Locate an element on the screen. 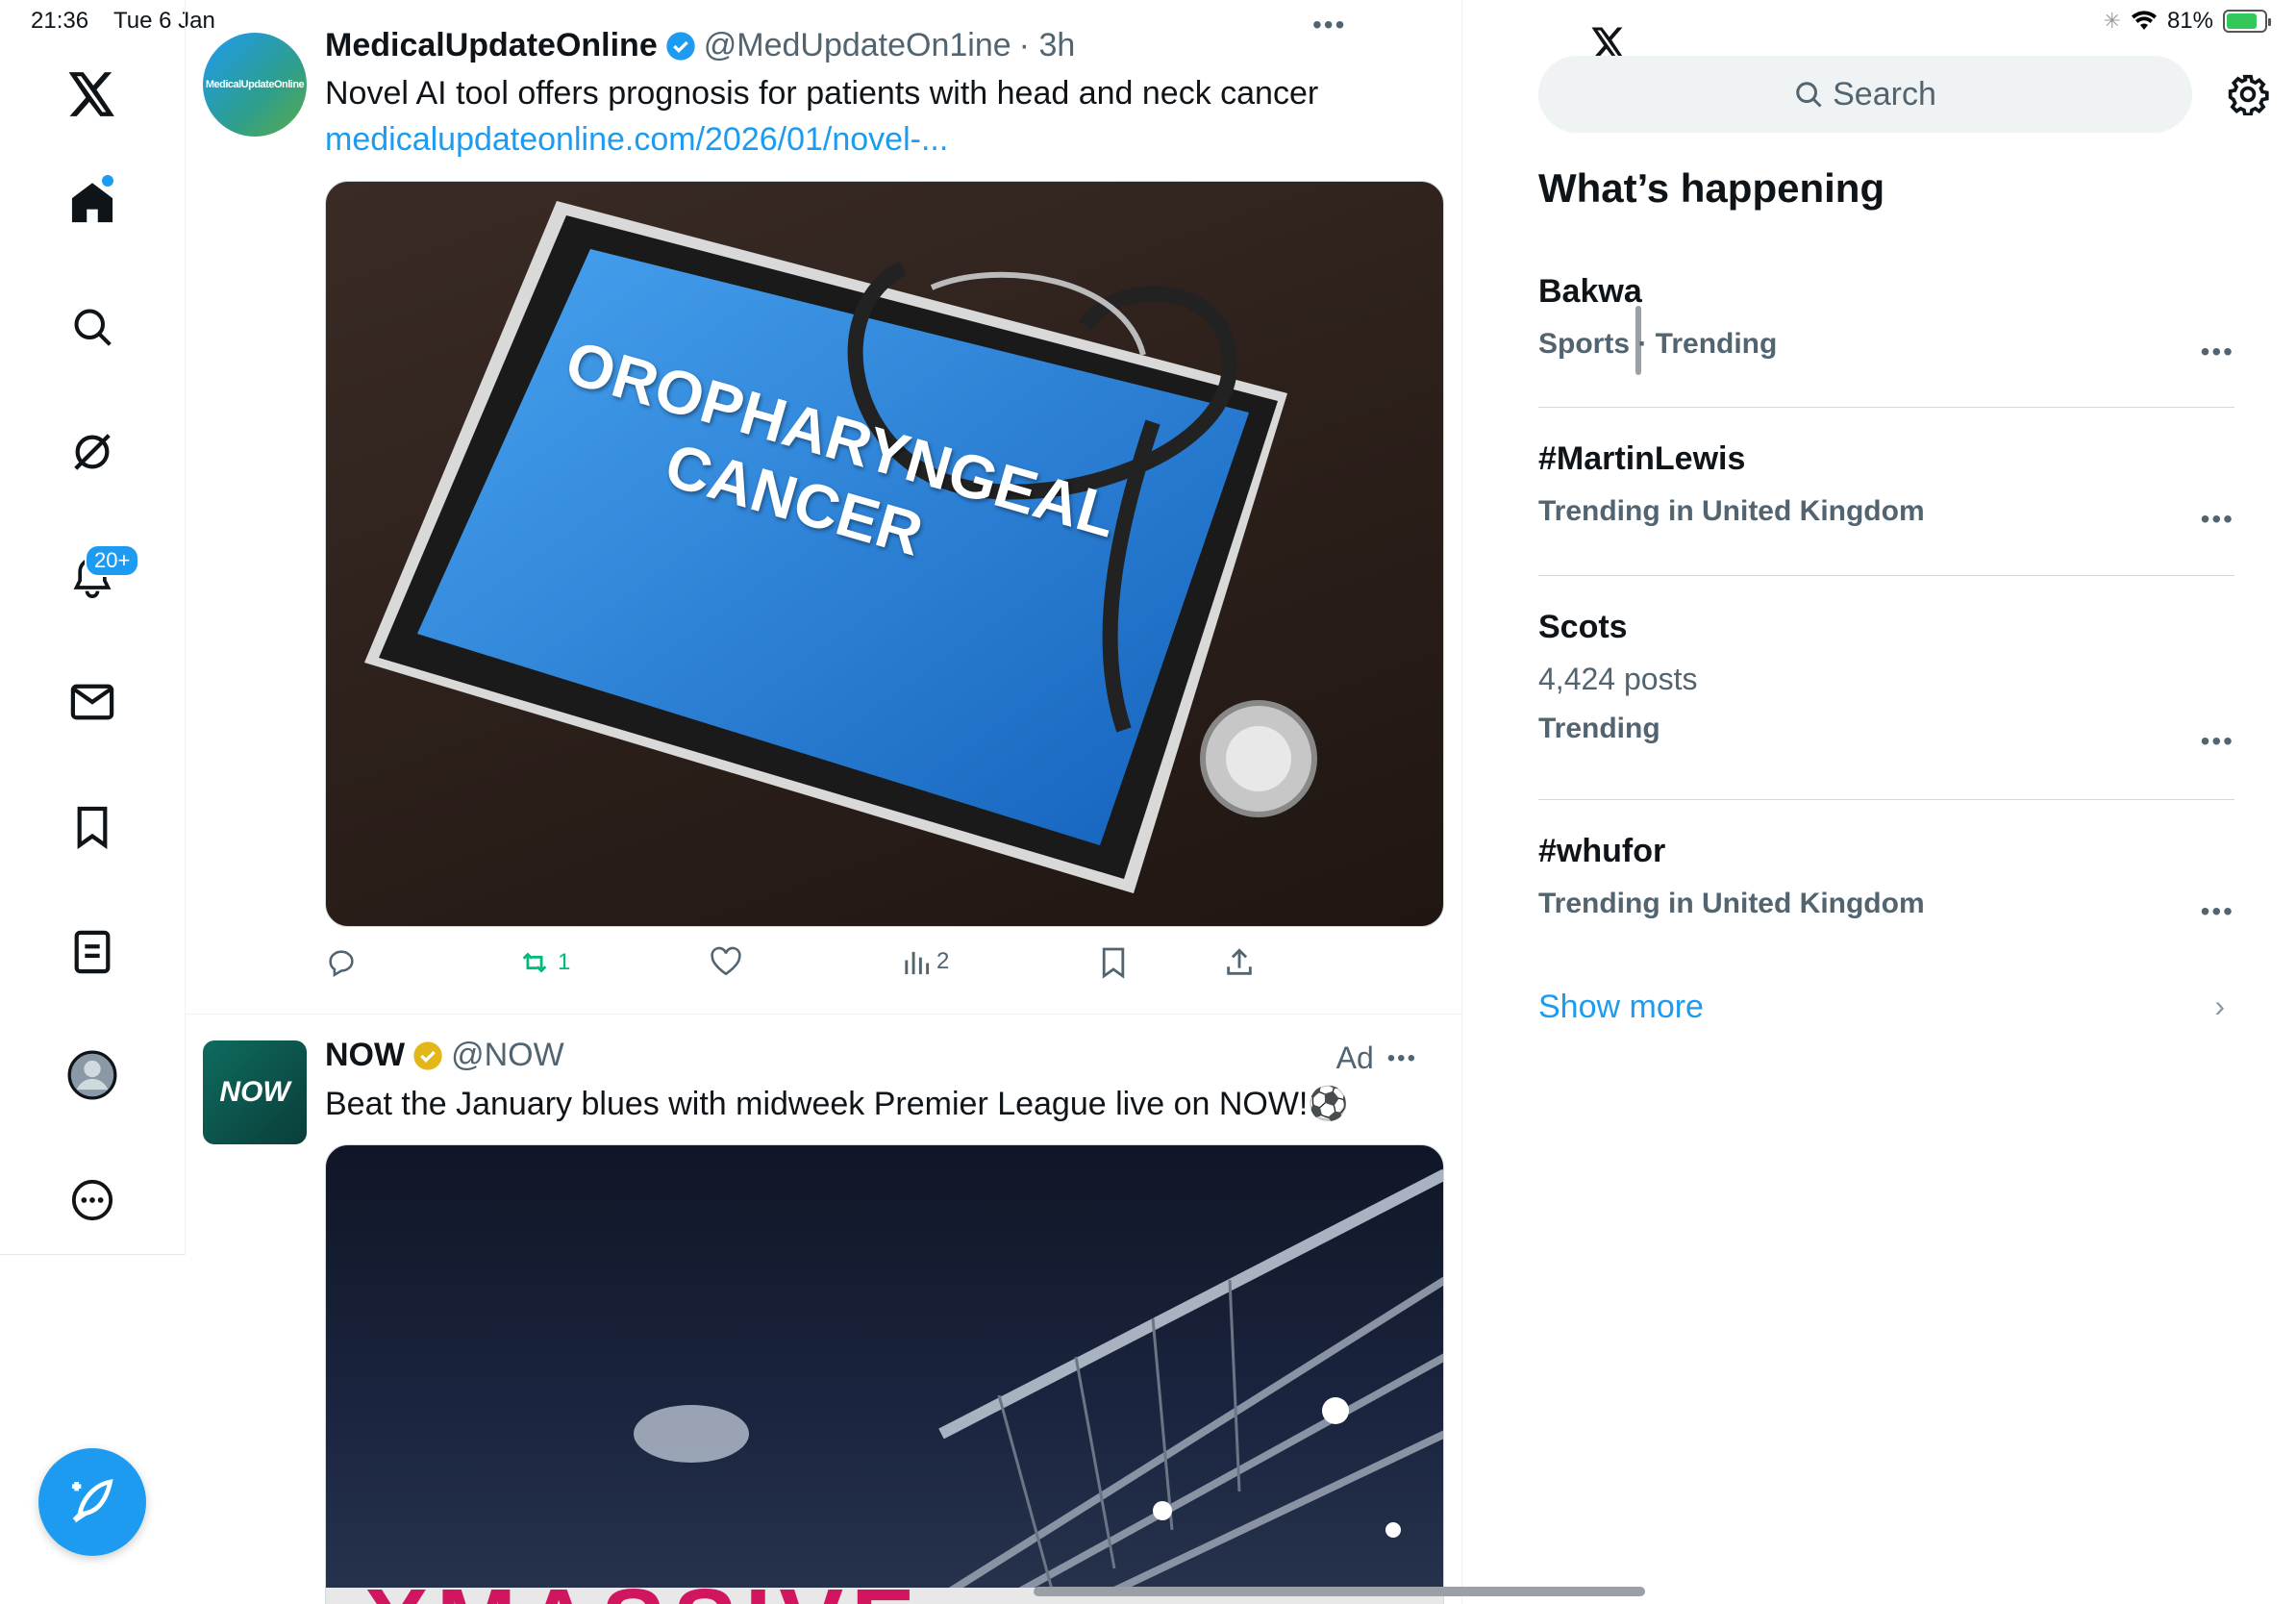 This screenshot has width=2296, height=1604. gear-icon is located at coordinates (2248, 95).